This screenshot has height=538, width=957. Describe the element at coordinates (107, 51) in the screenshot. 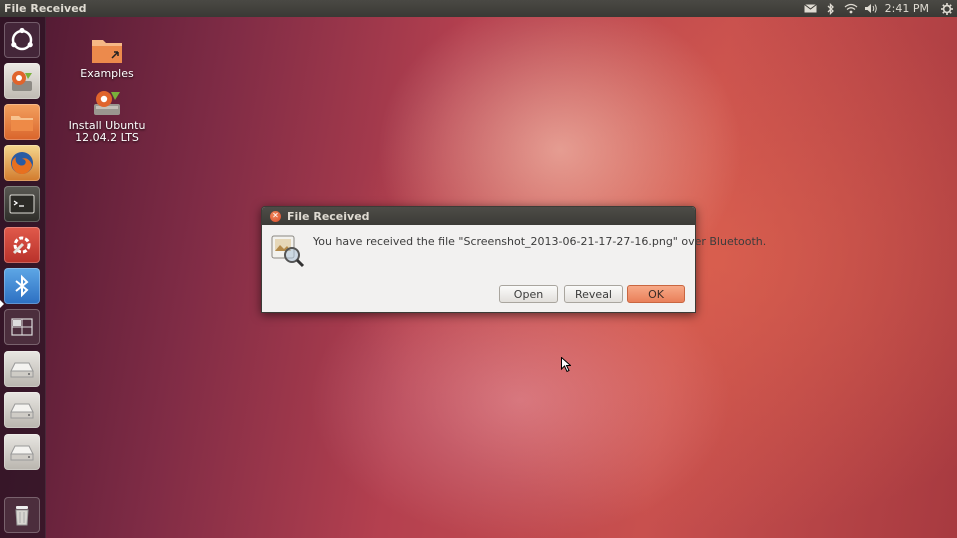

I see `folder-icon` at that location.